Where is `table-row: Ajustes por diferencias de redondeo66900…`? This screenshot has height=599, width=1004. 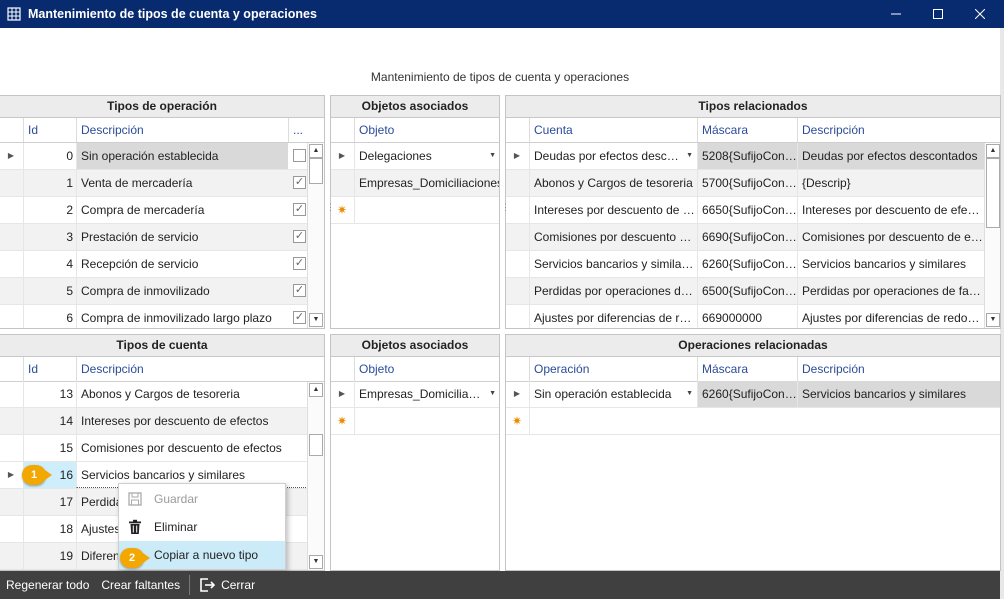
table-row: Ajustes por diferencias de redondeo66900… is located at coordinates (753, 316).